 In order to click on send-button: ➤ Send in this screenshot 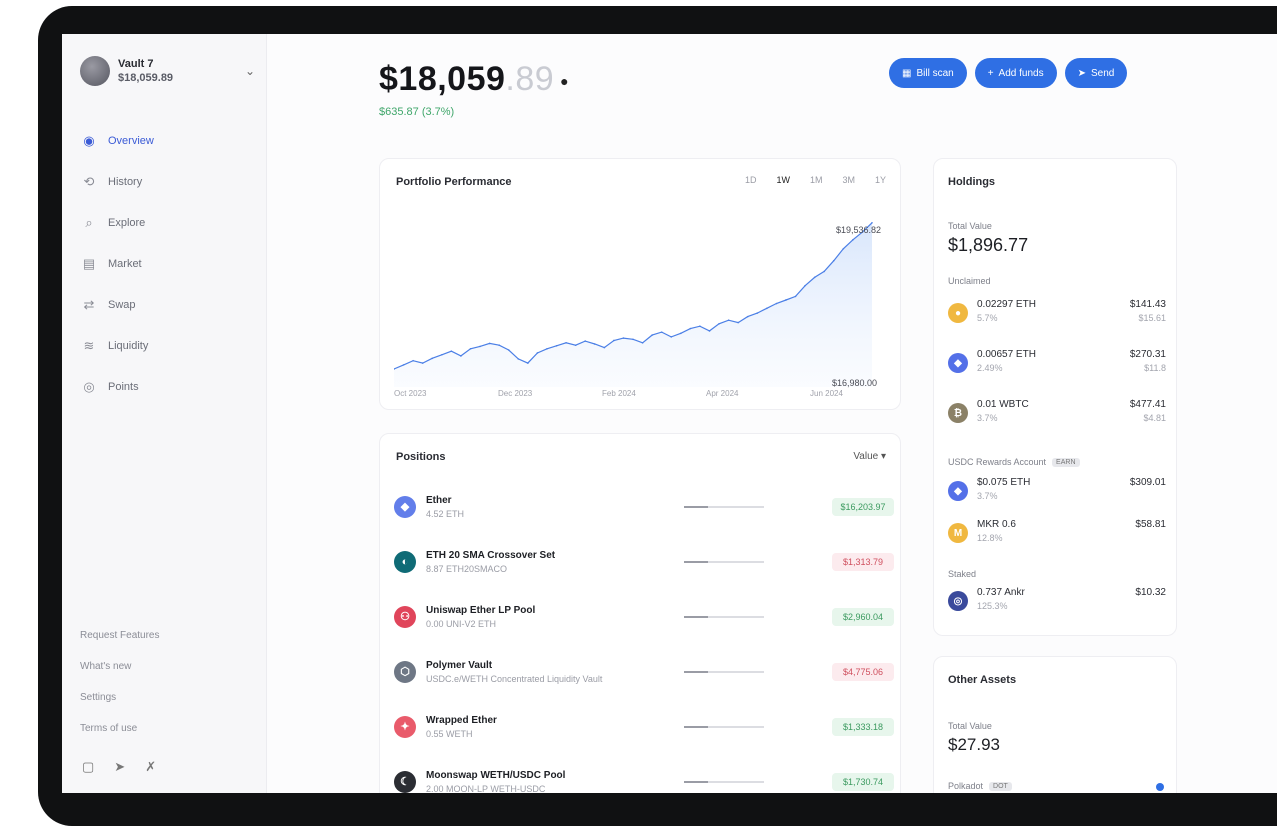, I will do `click(1096, 73)`.